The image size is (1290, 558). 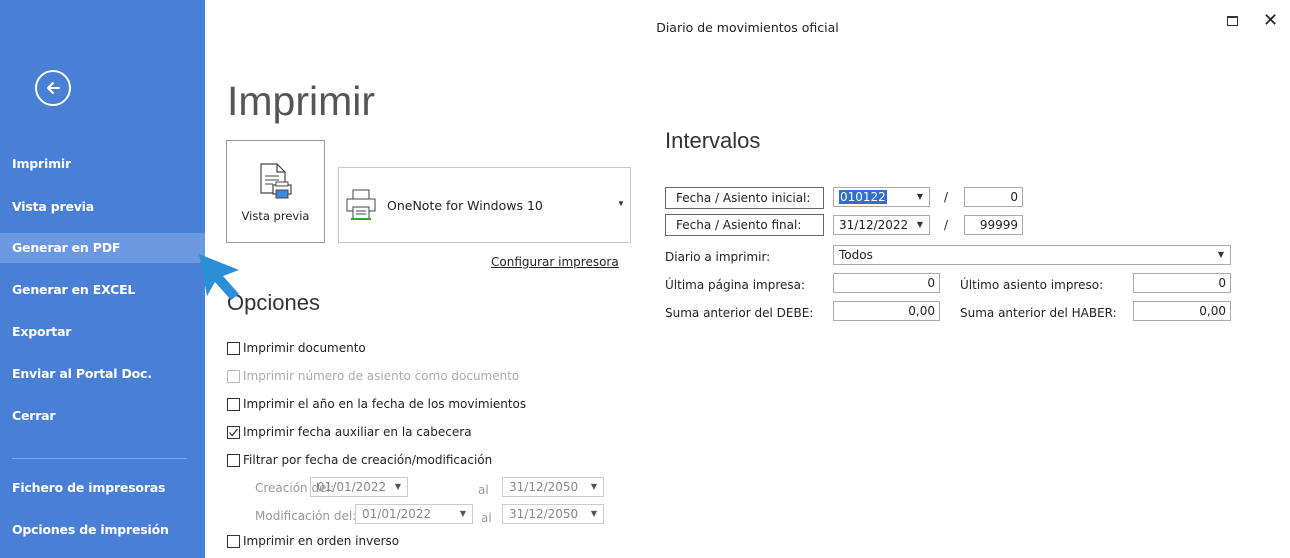 What do you see at coordinates (1232, 21) in the screenshot?
I see `maximize-icon` at bounding box center [1232, 21].